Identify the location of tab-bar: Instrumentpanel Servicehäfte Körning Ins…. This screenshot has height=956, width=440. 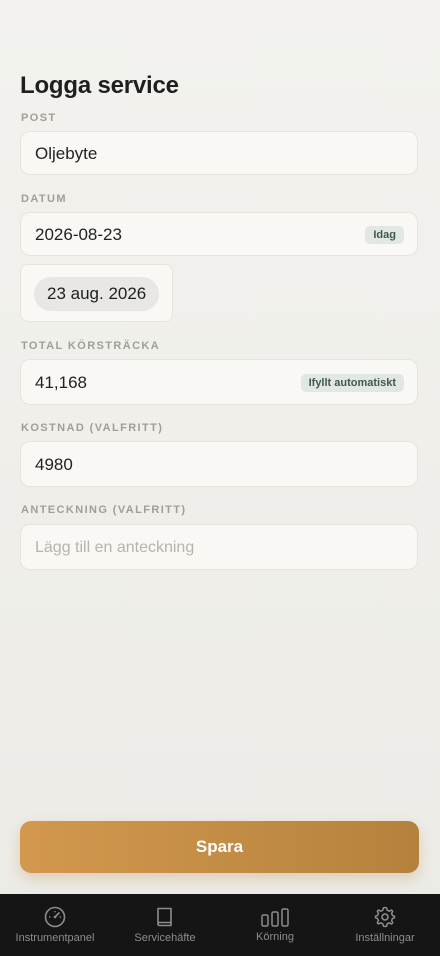
(220, 925).